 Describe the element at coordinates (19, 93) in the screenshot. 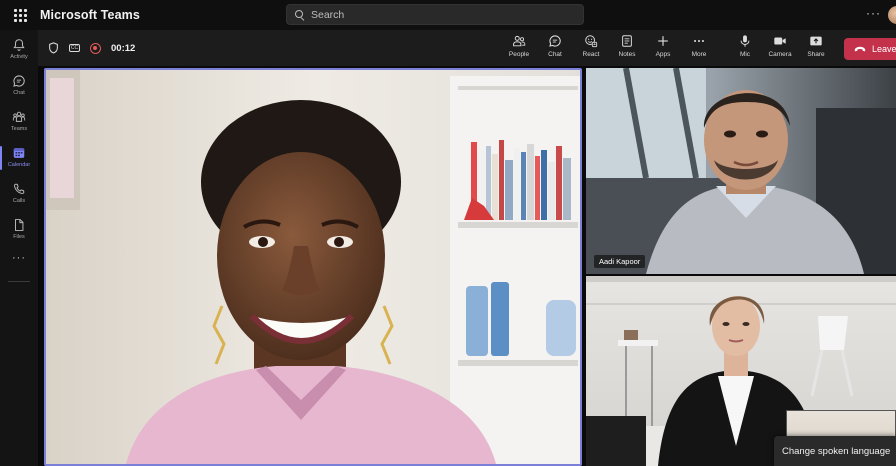

I see `rail-label: Chat` at that location.